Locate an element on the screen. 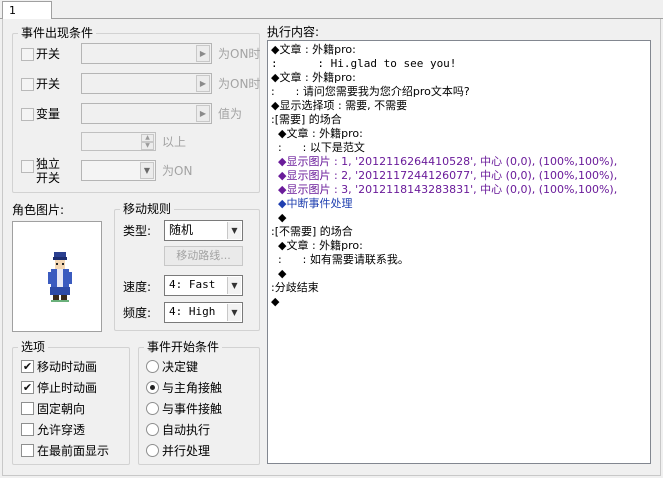  trigger-event-touch-radio is located at coordinates (152, 408).